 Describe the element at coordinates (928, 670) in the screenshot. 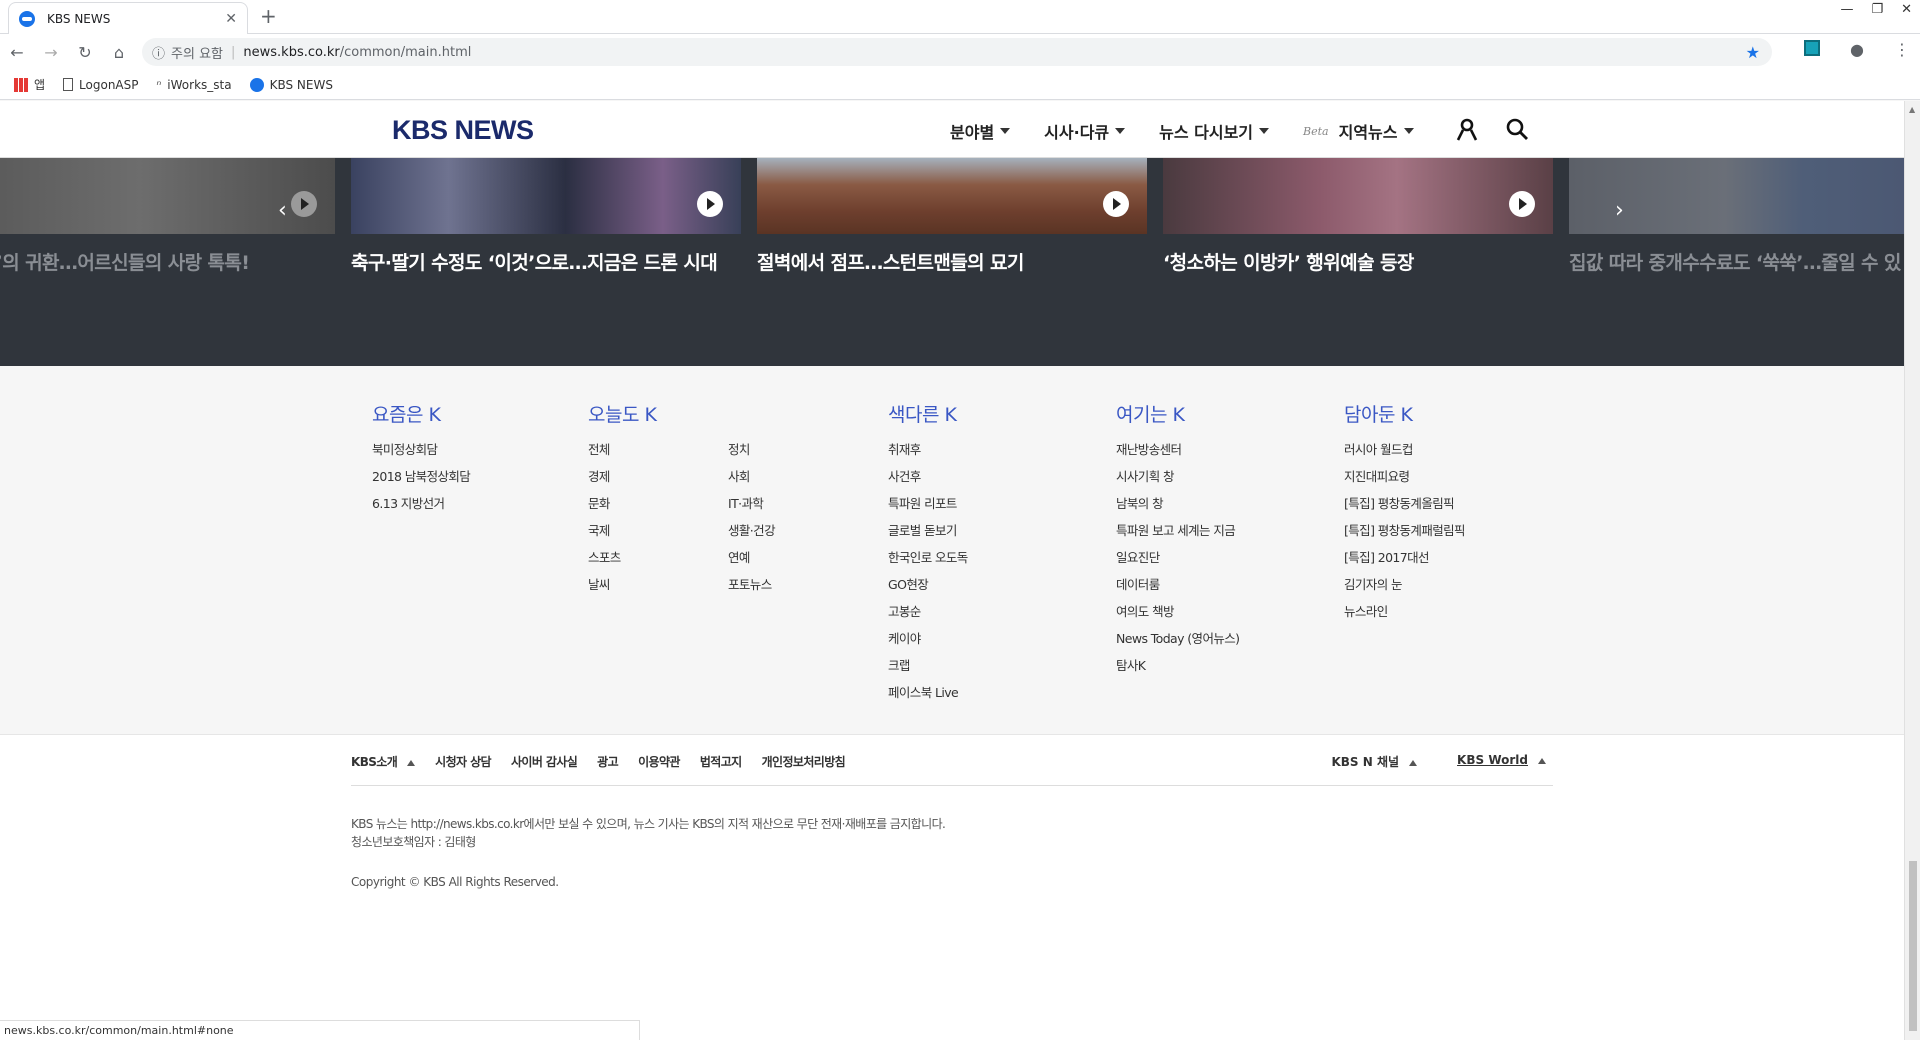

I see `category-link: 크랩` at that location.